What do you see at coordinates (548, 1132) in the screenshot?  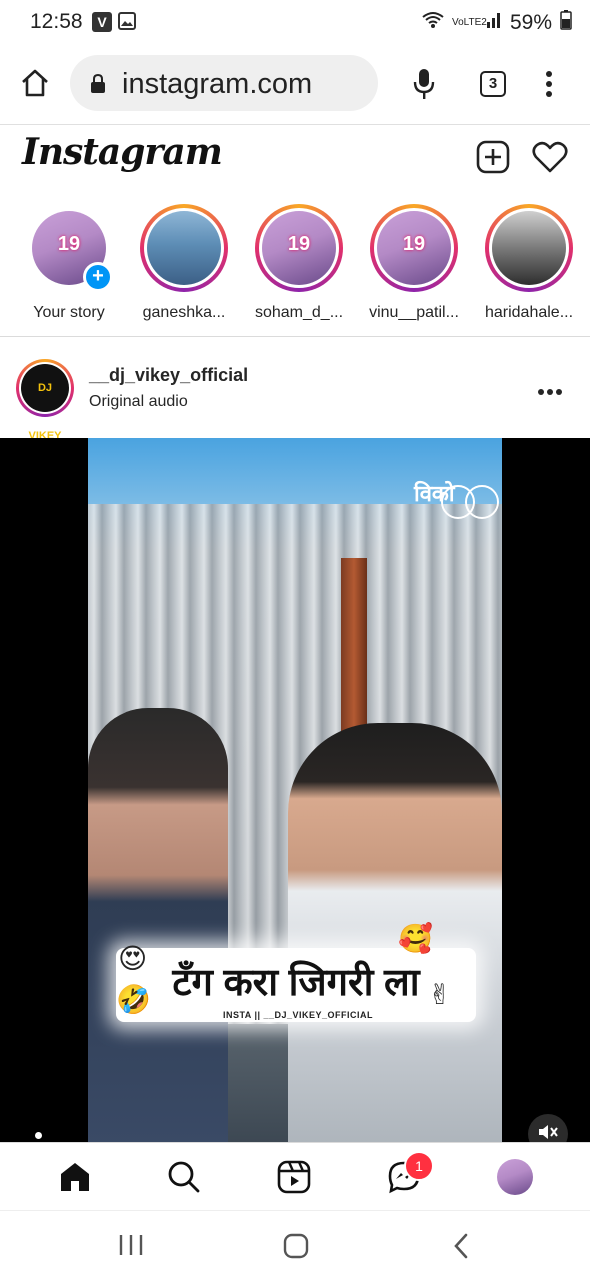 I see `speaker-muted-icon` at bounding box center [548, 1132].